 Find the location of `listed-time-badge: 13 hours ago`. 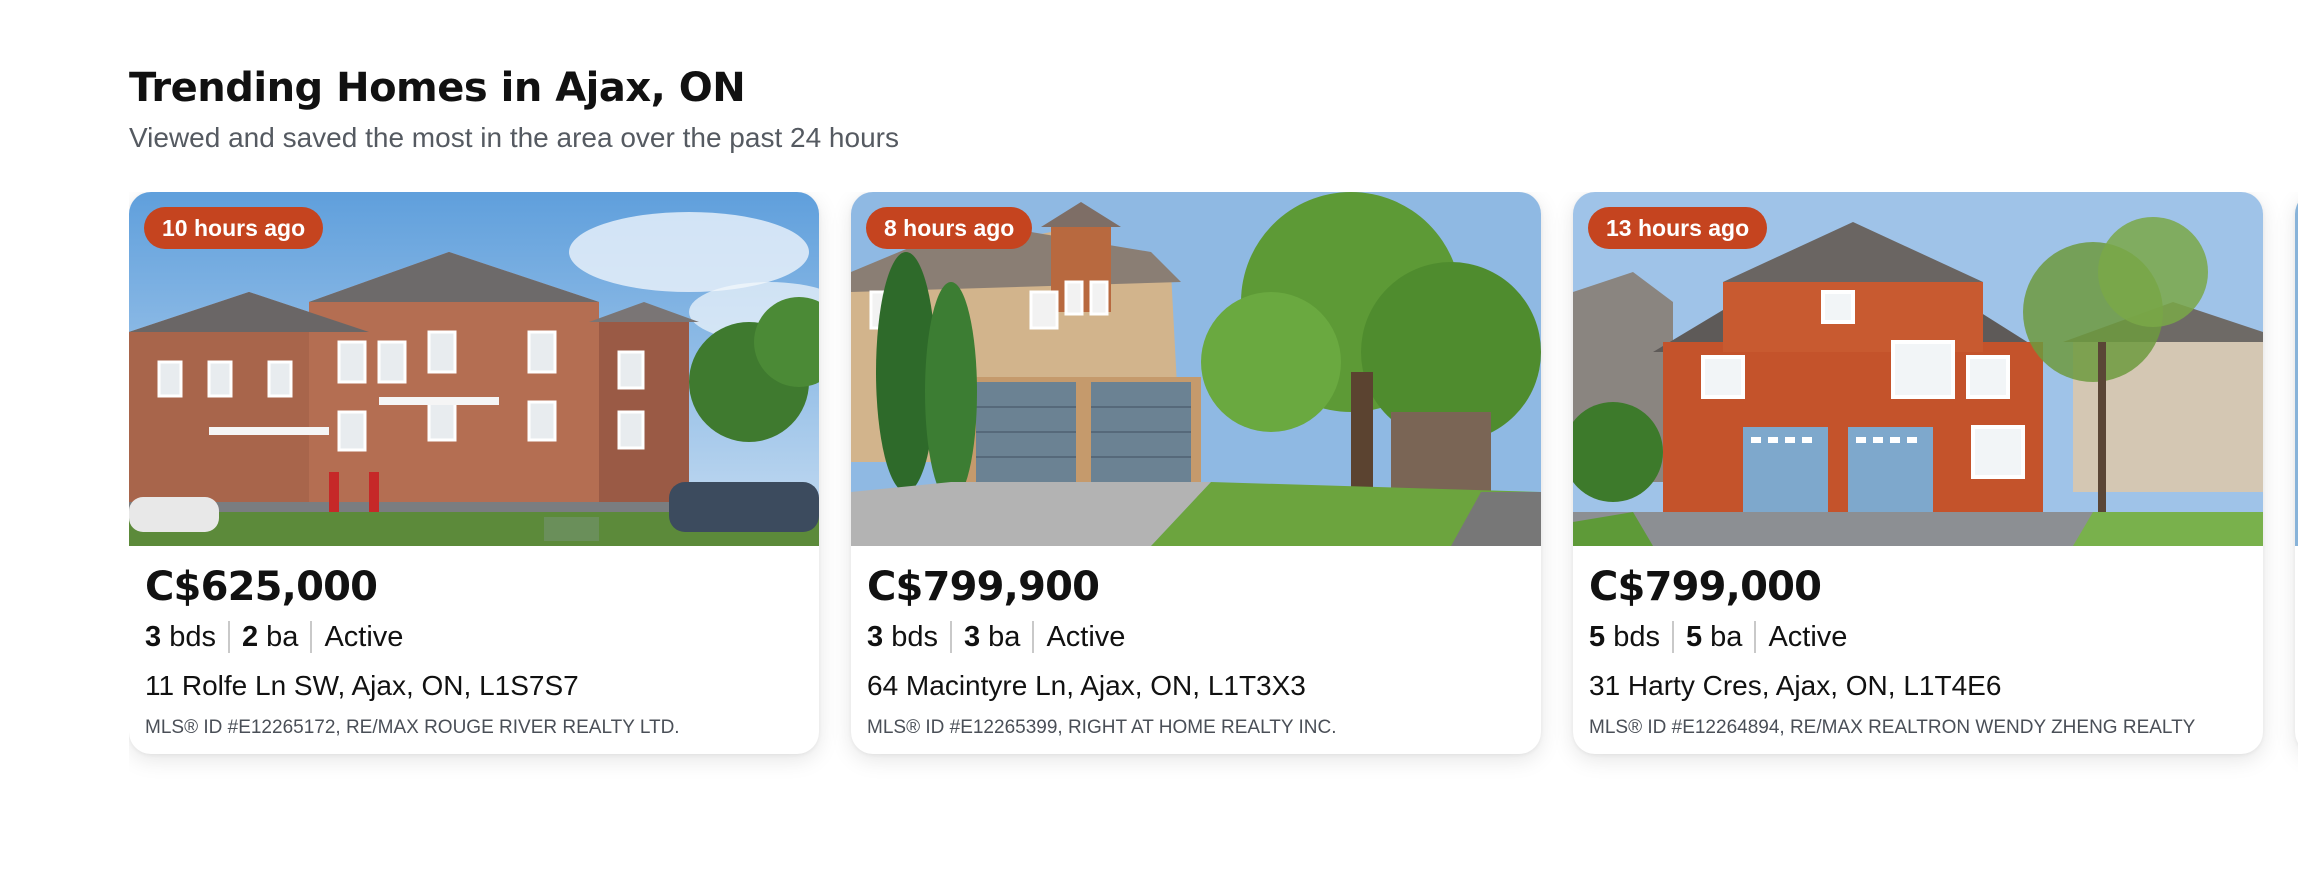

listed-time-badge: 13 hours ago is located at coordinates (1678, 228).